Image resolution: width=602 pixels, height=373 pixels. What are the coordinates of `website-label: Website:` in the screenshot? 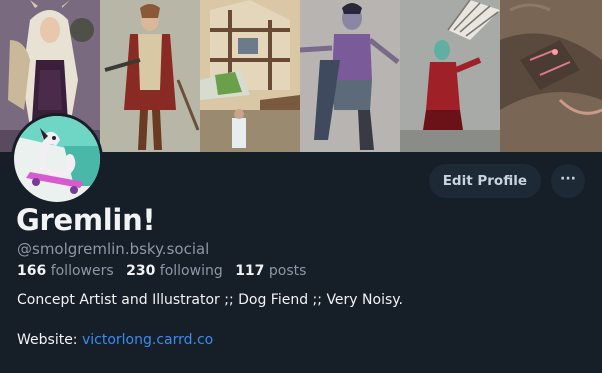 It's located at (47, 340).